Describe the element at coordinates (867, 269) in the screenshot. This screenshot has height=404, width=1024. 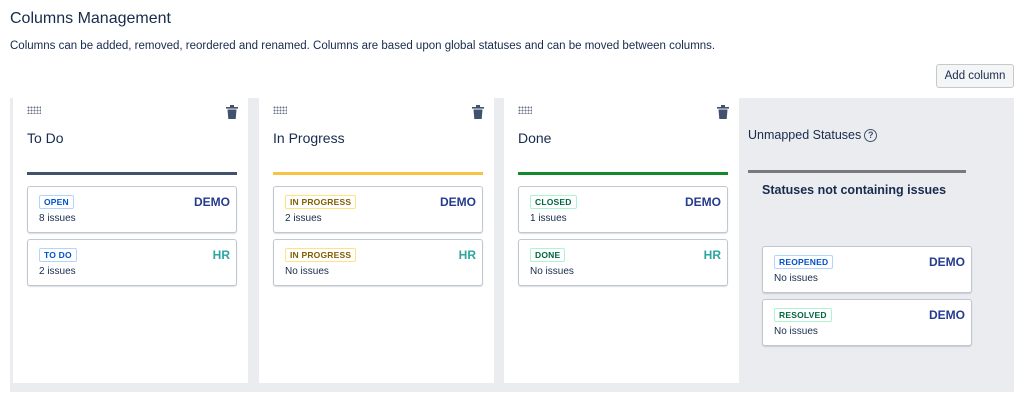
I see `unmapped-status-card: REOPENED DEMO No issues` at that location.